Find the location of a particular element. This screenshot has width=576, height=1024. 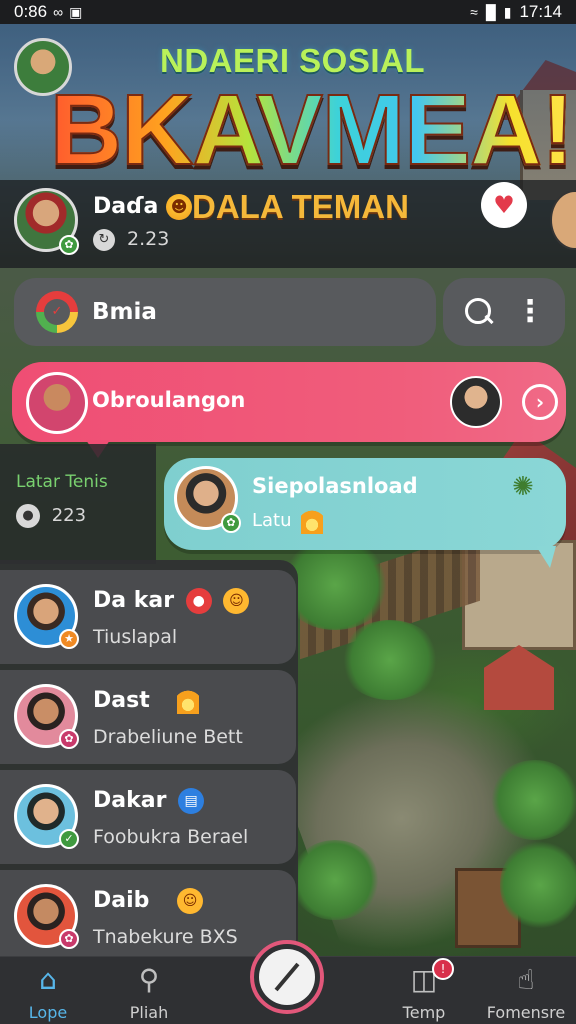

chat-selector-label: Bmia is located at coordinates (124, 312).